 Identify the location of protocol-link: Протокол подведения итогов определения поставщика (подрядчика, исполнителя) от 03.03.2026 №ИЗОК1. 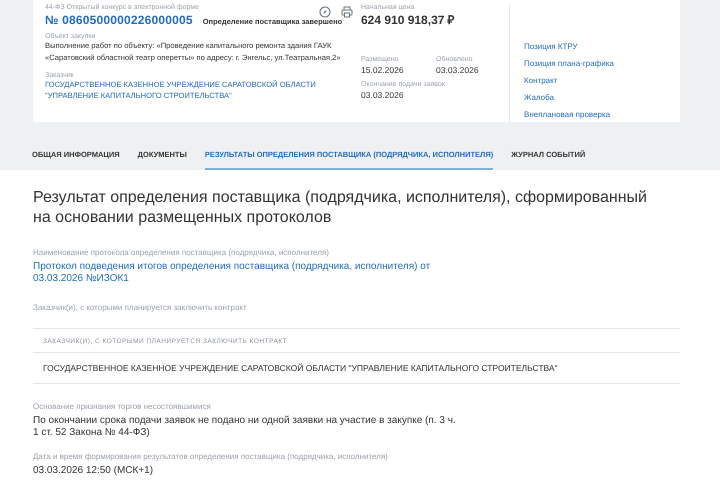
(253, 273).